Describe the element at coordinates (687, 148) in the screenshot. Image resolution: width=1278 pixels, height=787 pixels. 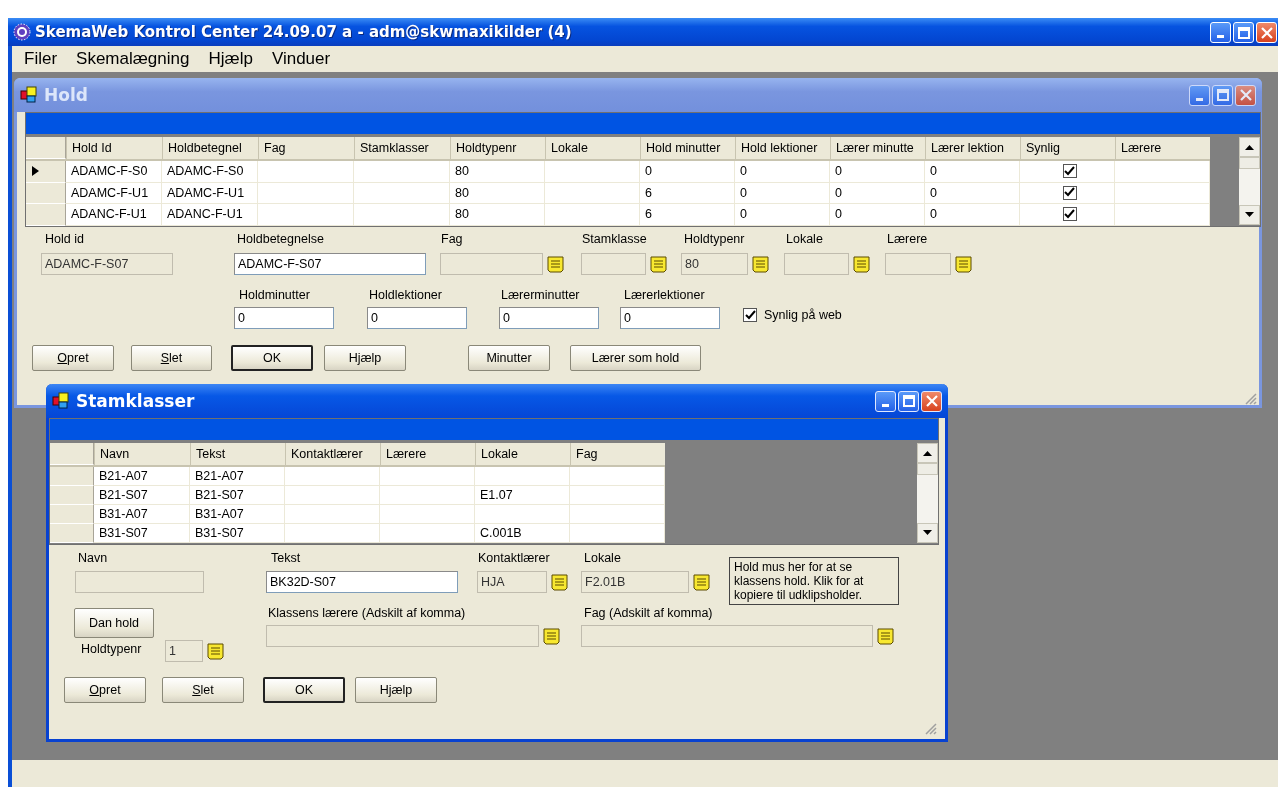
I see `column-header: Hold minutter` at that location.